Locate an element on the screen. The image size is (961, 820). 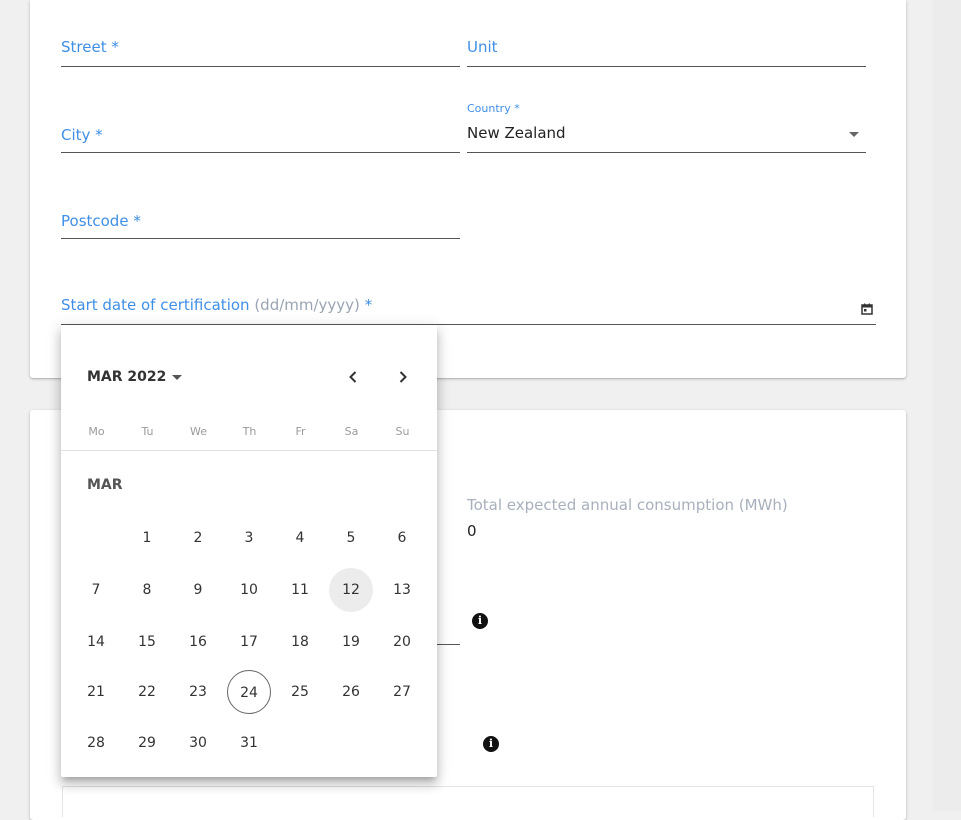
calendar-day: 7 is located at coordinates (96, 590).